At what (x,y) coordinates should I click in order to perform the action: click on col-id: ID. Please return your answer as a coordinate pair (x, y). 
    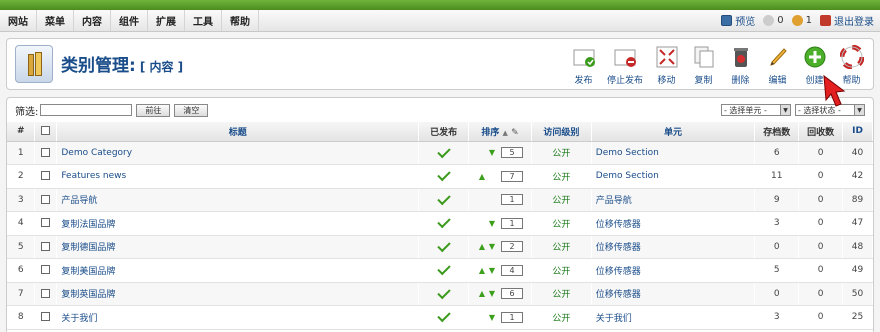
    Looking at the image, I should click on (857, 132).